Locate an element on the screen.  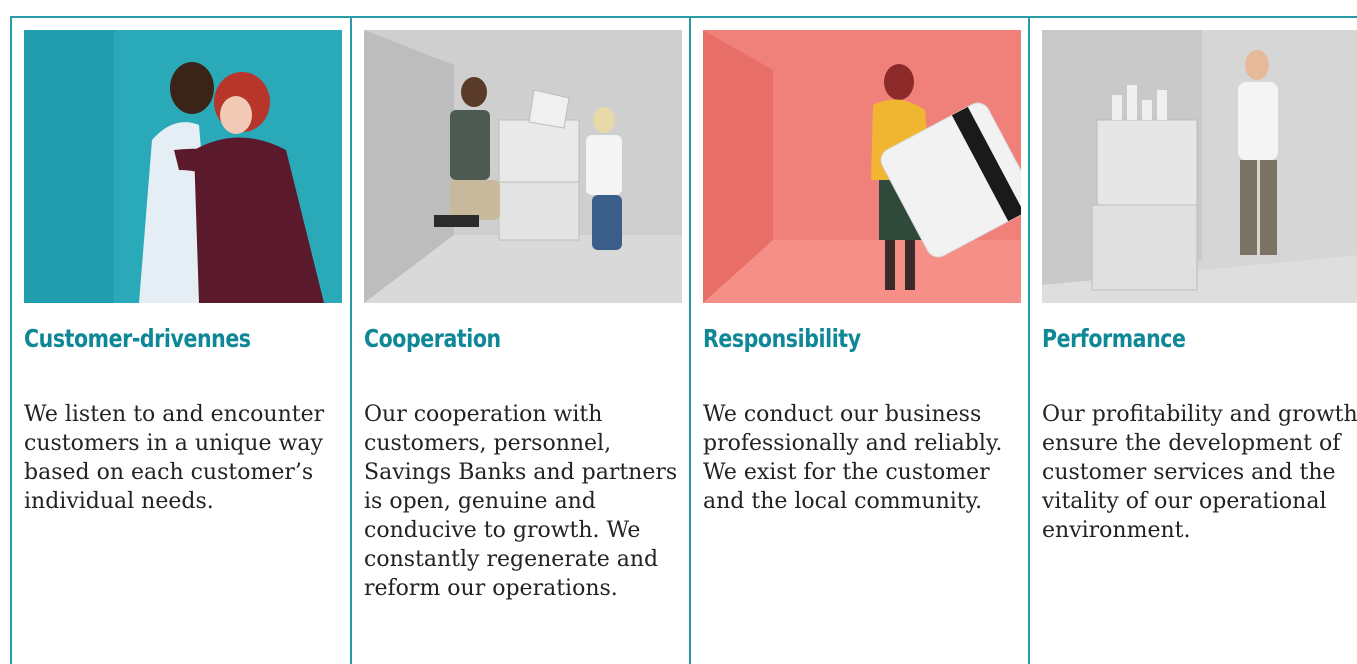
customer-drivennes-photo is located at coordinates (183, 166).